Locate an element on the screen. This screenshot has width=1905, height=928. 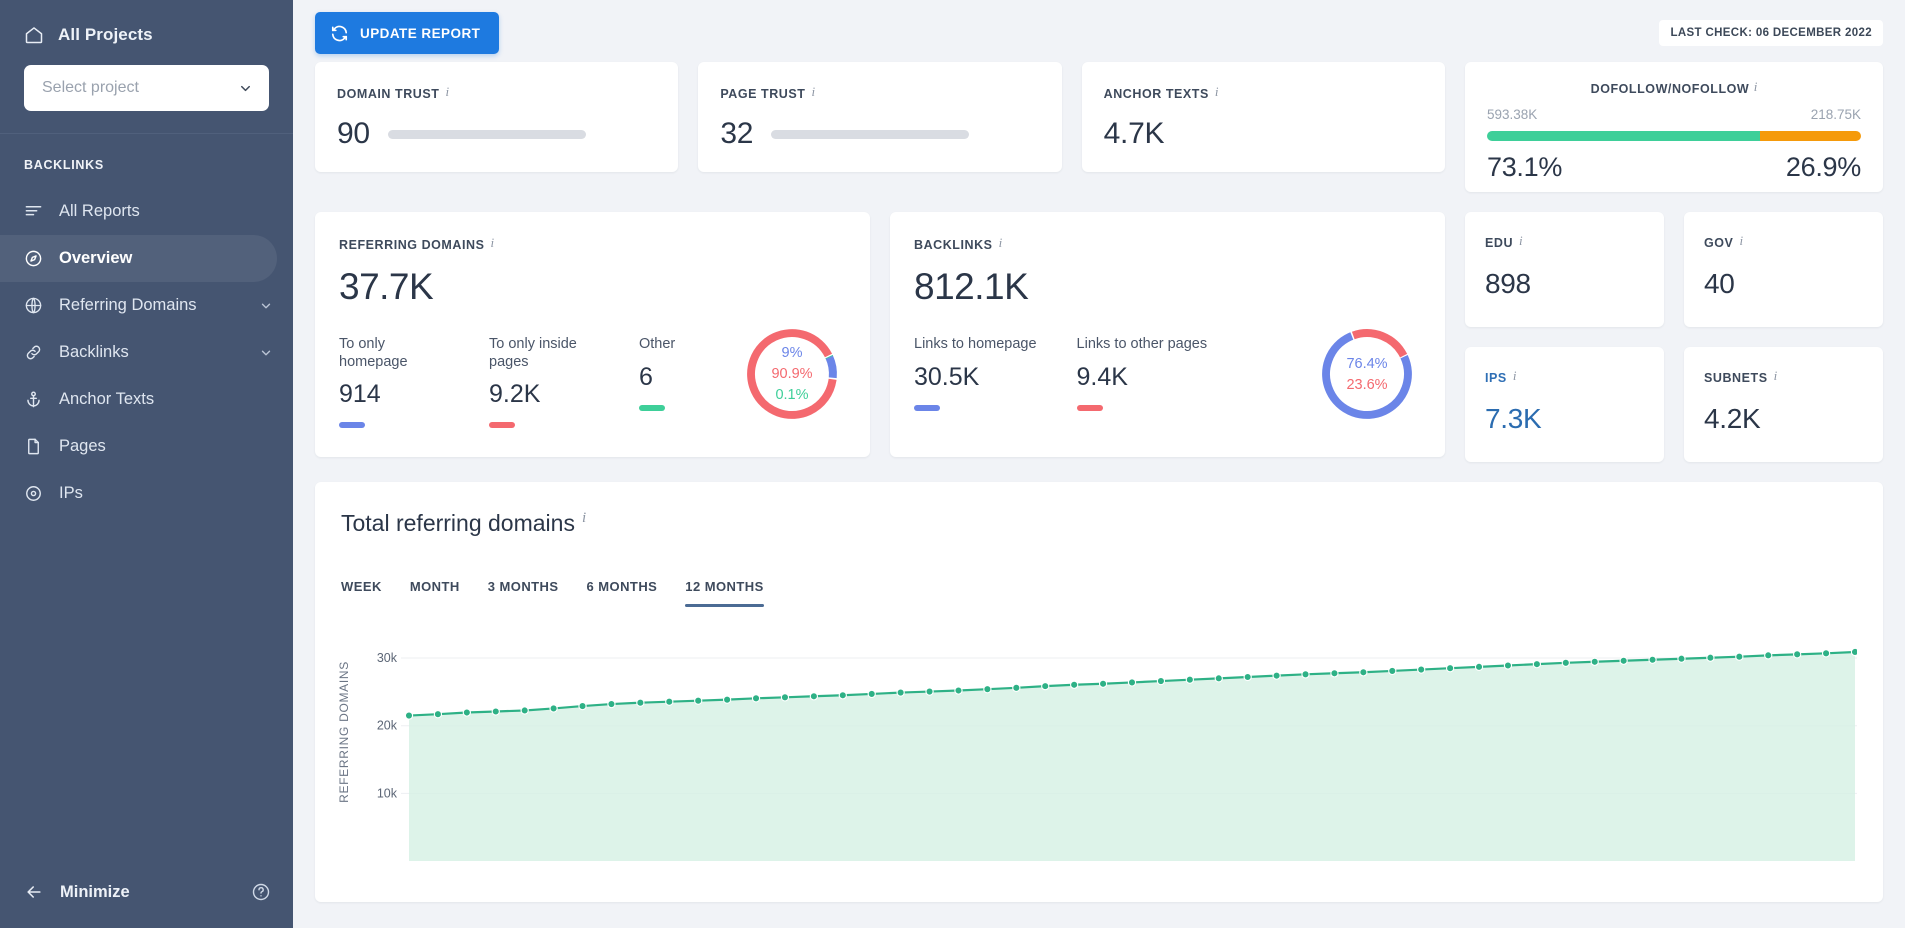
bl-segment-label: Links to homepage is located at coordinates (975, 344).